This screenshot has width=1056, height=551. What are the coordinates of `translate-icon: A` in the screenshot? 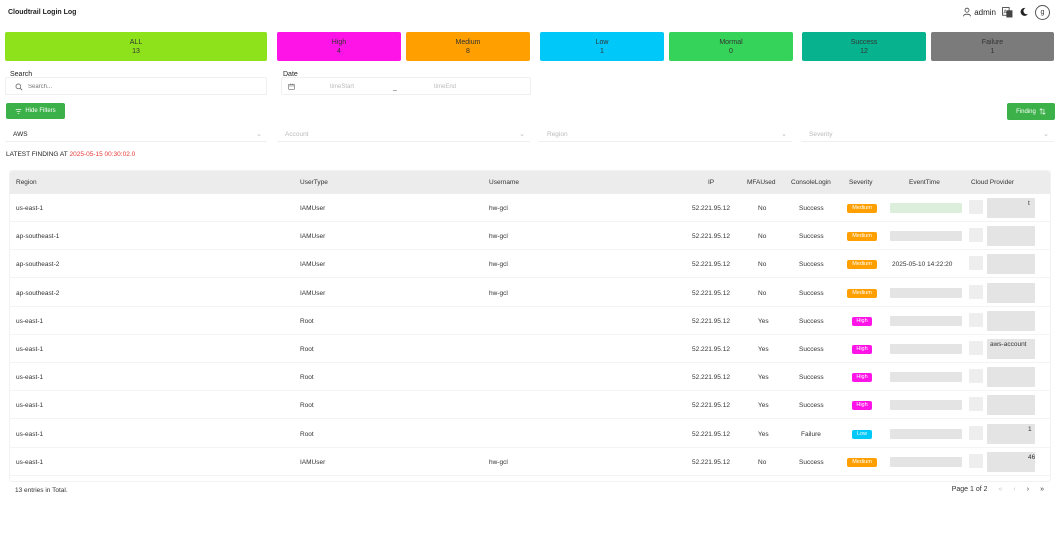 It's located at (1007, 12).